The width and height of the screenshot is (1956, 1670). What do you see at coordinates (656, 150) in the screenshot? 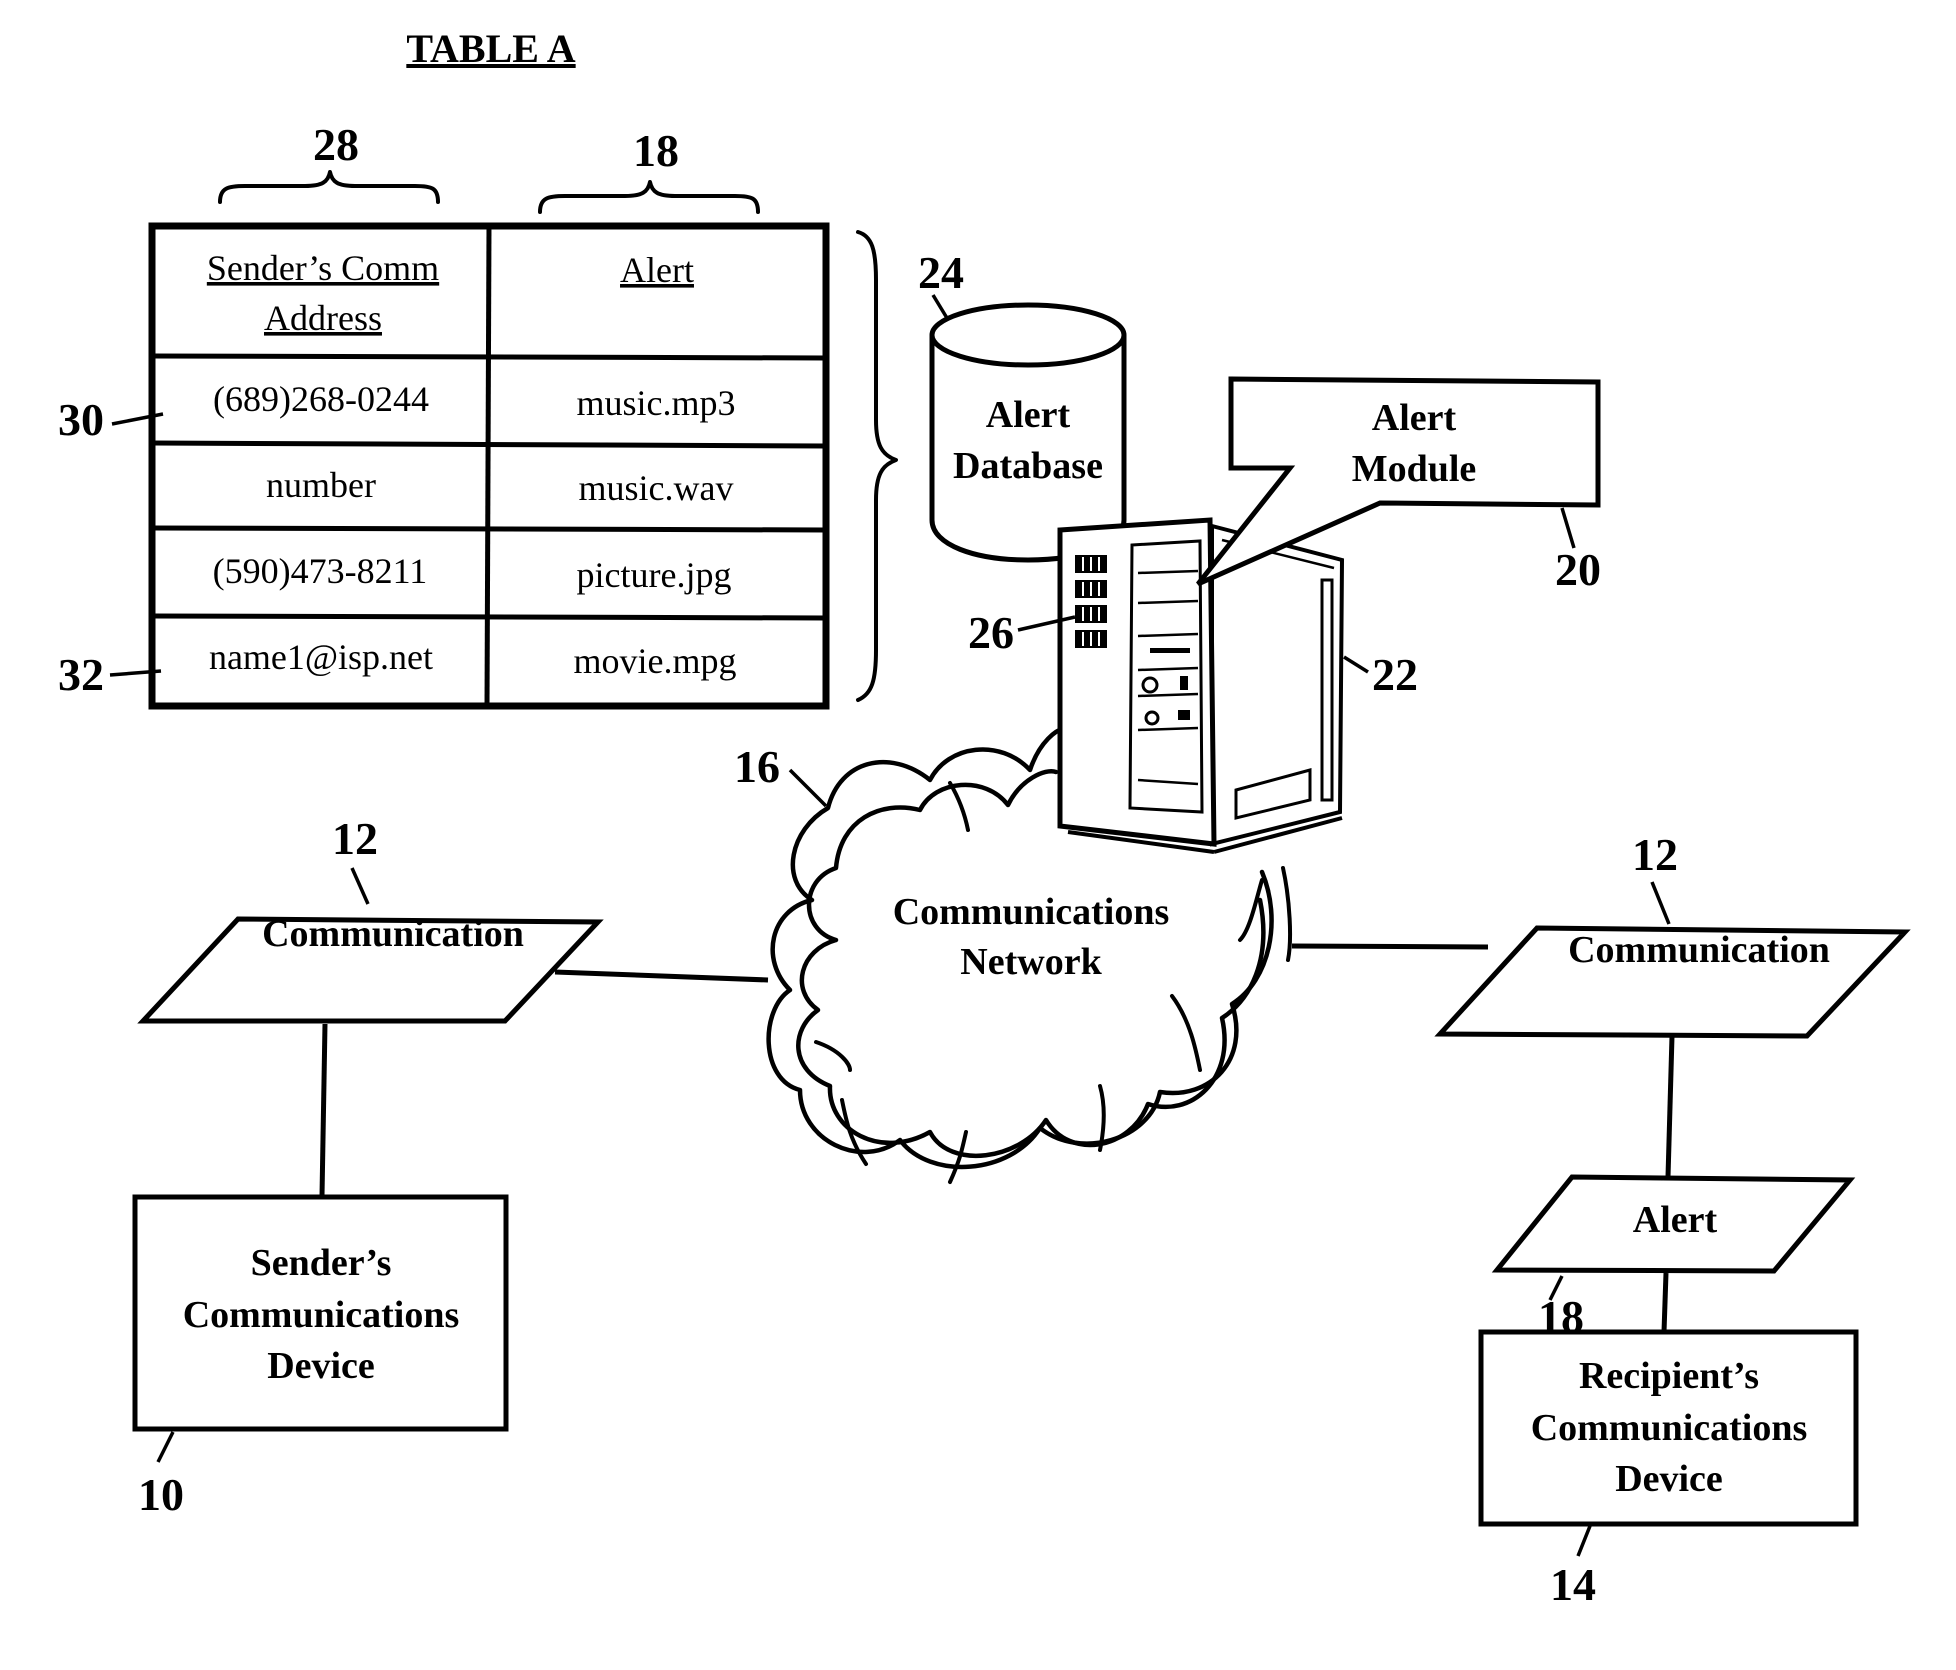
I see `ref-18-table: 18` at bounding box center [656, 150].